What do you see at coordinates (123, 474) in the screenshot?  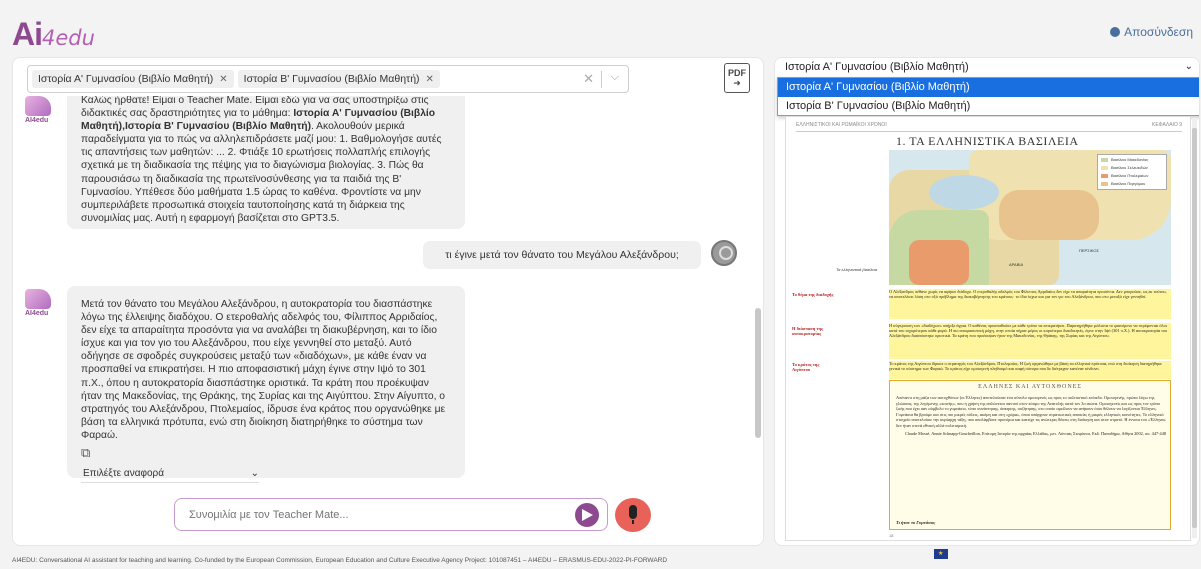 I see `reference-select-label: Επιλέξτε αναφορά` at bounding box center [123, 474].